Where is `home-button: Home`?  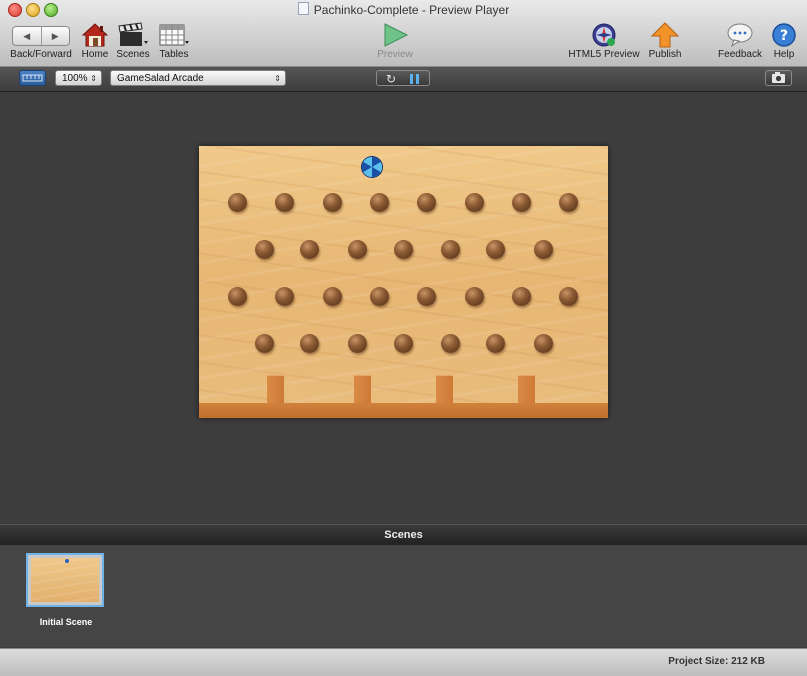 home-button: Home is located at coordinates (95, 41).